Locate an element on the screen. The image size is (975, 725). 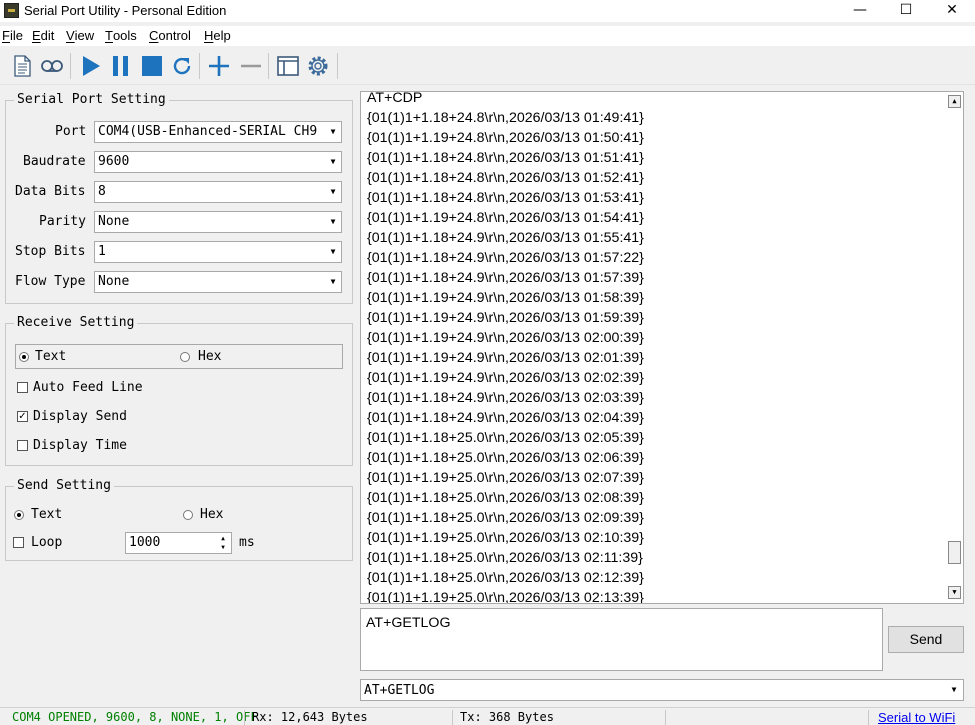
receive-hex-label: Hex is located at coordinates (210, 356).